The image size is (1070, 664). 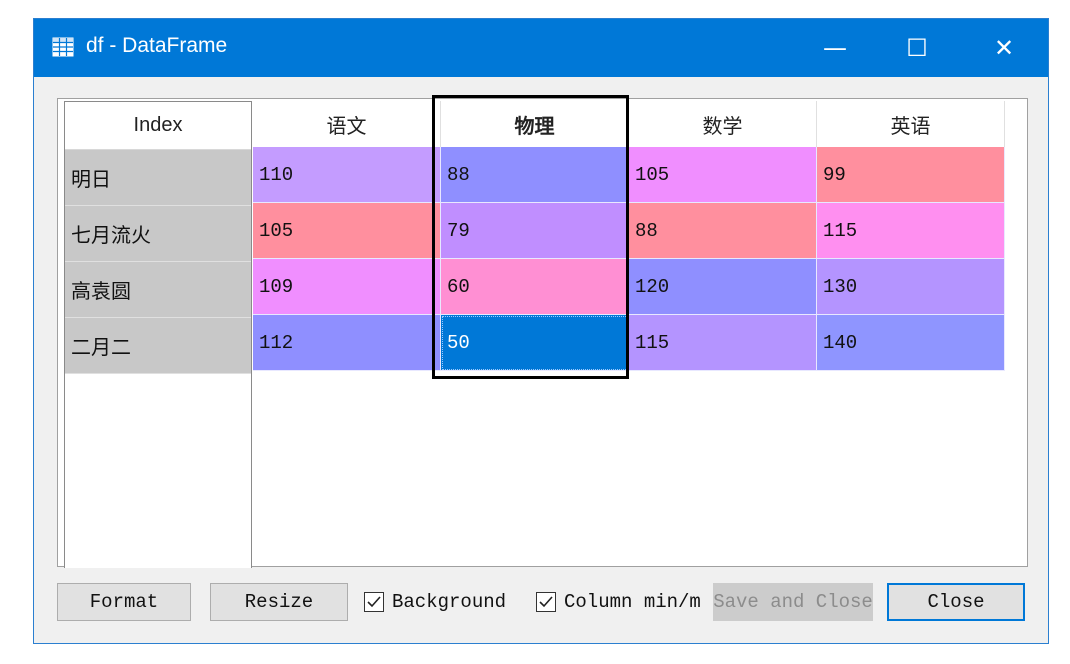 What do you see at coordinates (632, 602) in the screenshot?
I see `column-minmax-label: Column min/max` at bounding box center [632, 602].